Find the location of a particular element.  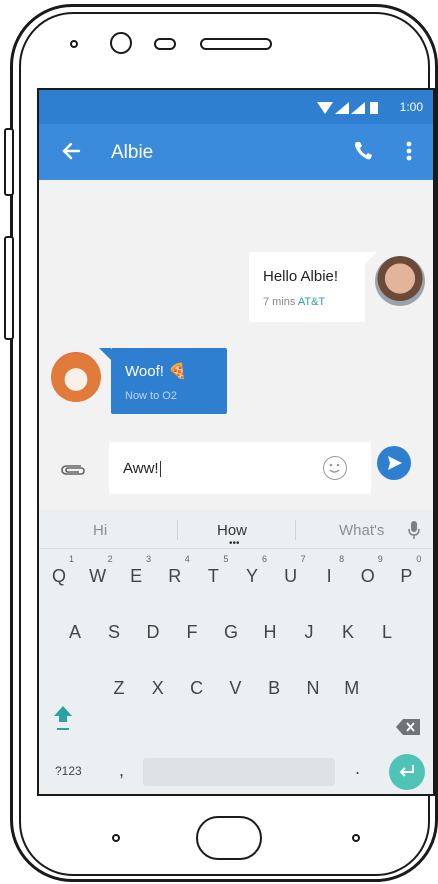

key-p: P0 is located at coordinates (406, 574).